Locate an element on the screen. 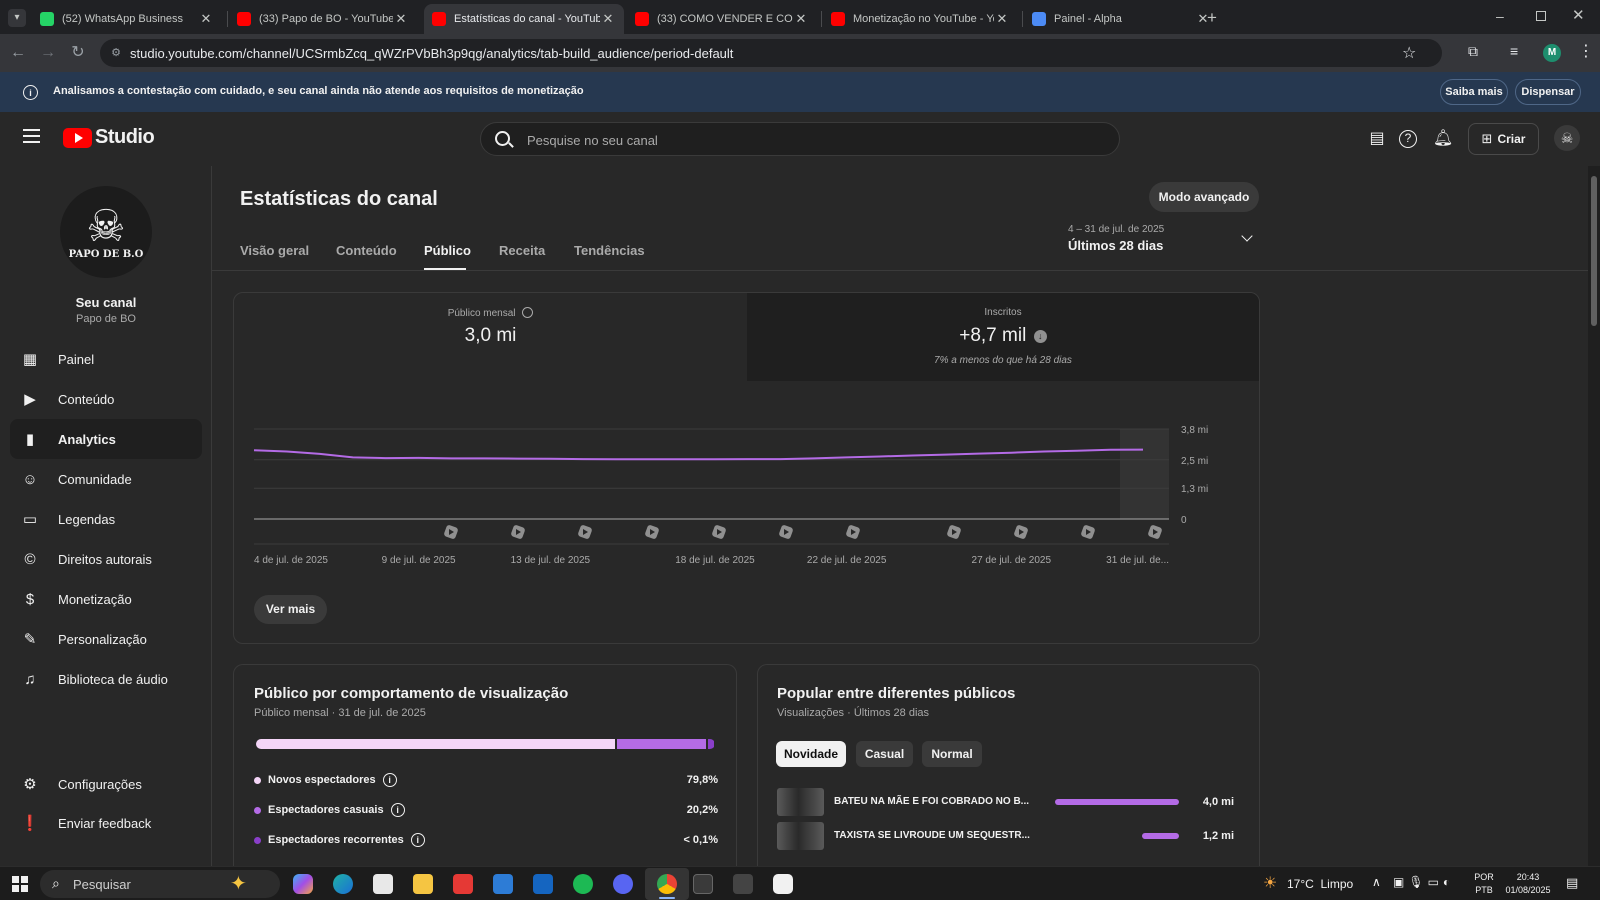 The height and width of the screenshot is (900, 1600). learn-more-button: Saiba mais is located at coordinates (1474, 92).